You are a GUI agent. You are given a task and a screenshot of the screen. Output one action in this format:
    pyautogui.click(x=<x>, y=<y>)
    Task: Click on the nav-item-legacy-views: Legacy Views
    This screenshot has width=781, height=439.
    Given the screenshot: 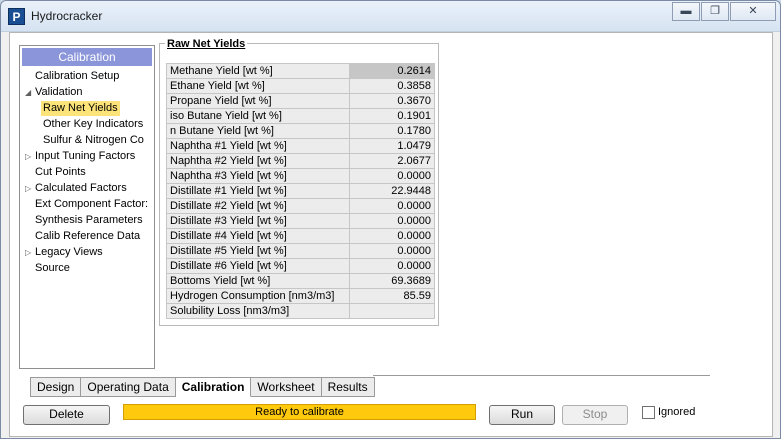 What is the action you would take?
    pyautogui.click(x=69, y=252)
    